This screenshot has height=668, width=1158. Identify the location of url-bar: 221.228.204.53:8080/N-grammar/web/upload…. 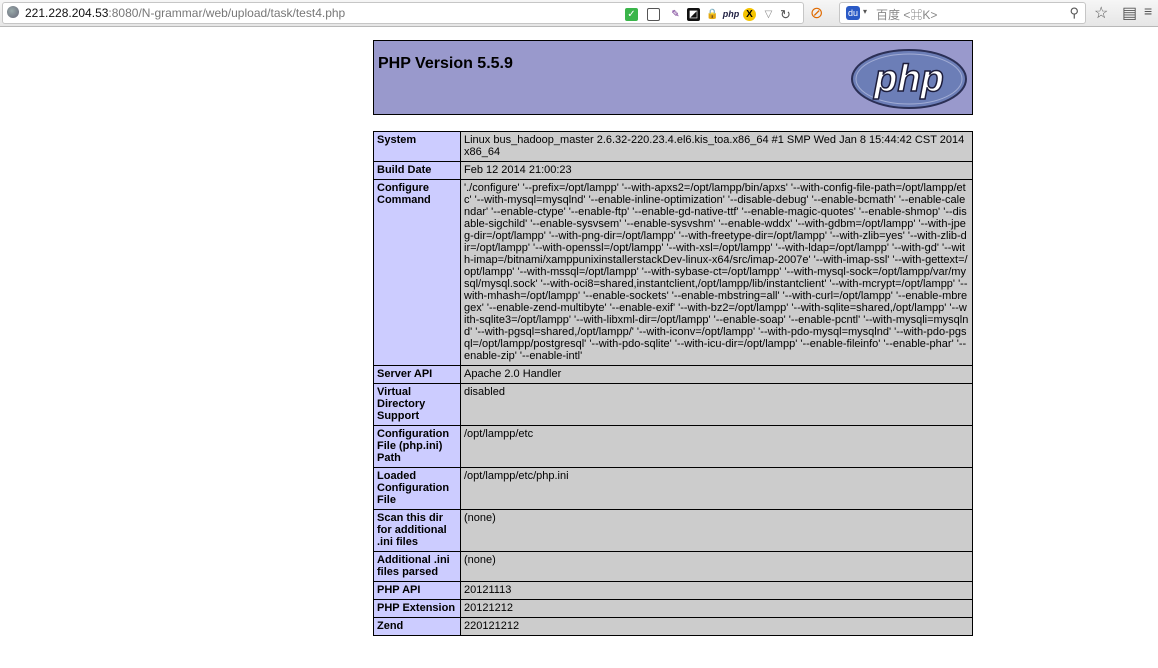
(403, 13).